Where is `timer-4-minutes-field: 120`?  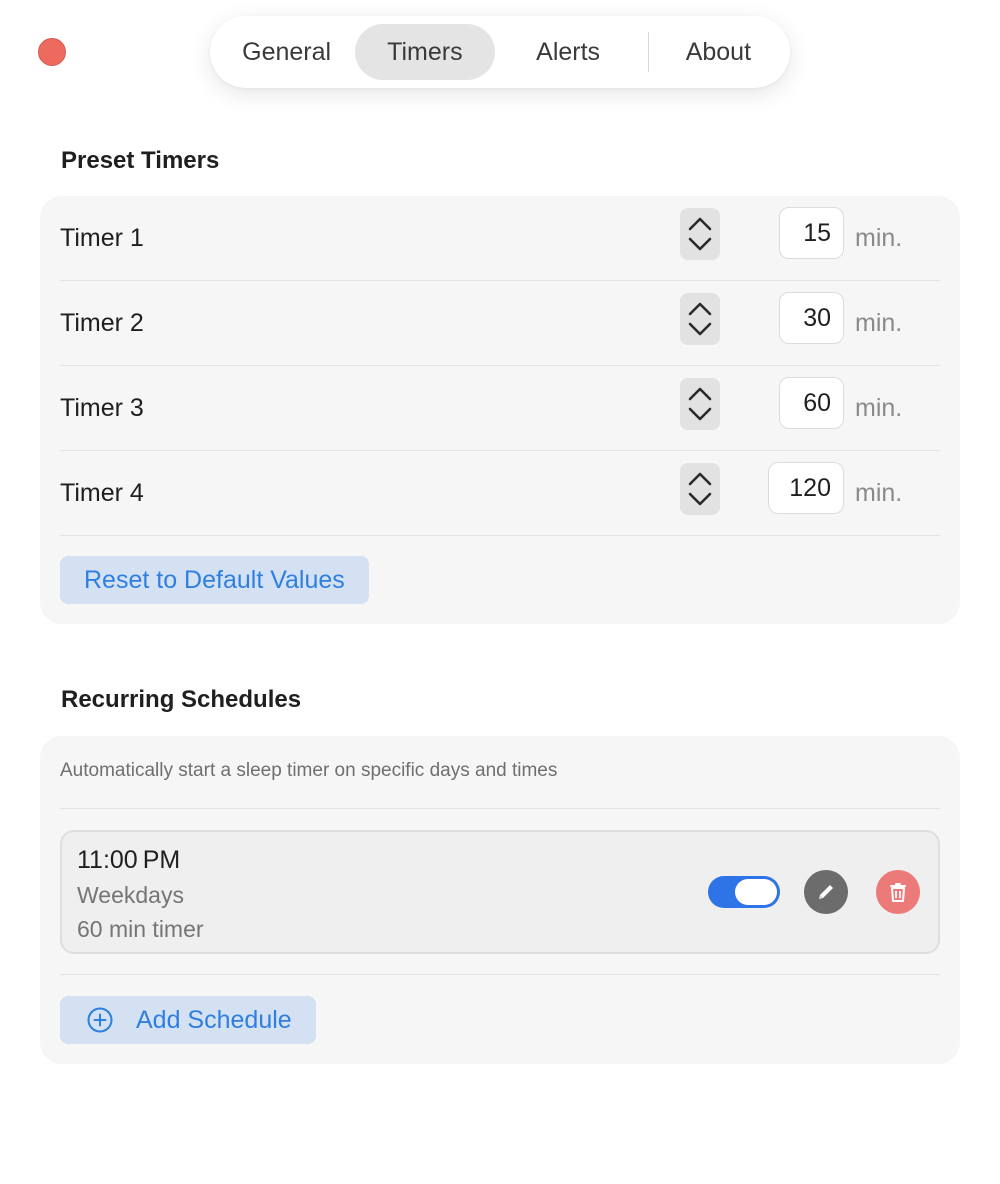
timer-4-minutes-field: 120 is located at coordinates (806, 488).